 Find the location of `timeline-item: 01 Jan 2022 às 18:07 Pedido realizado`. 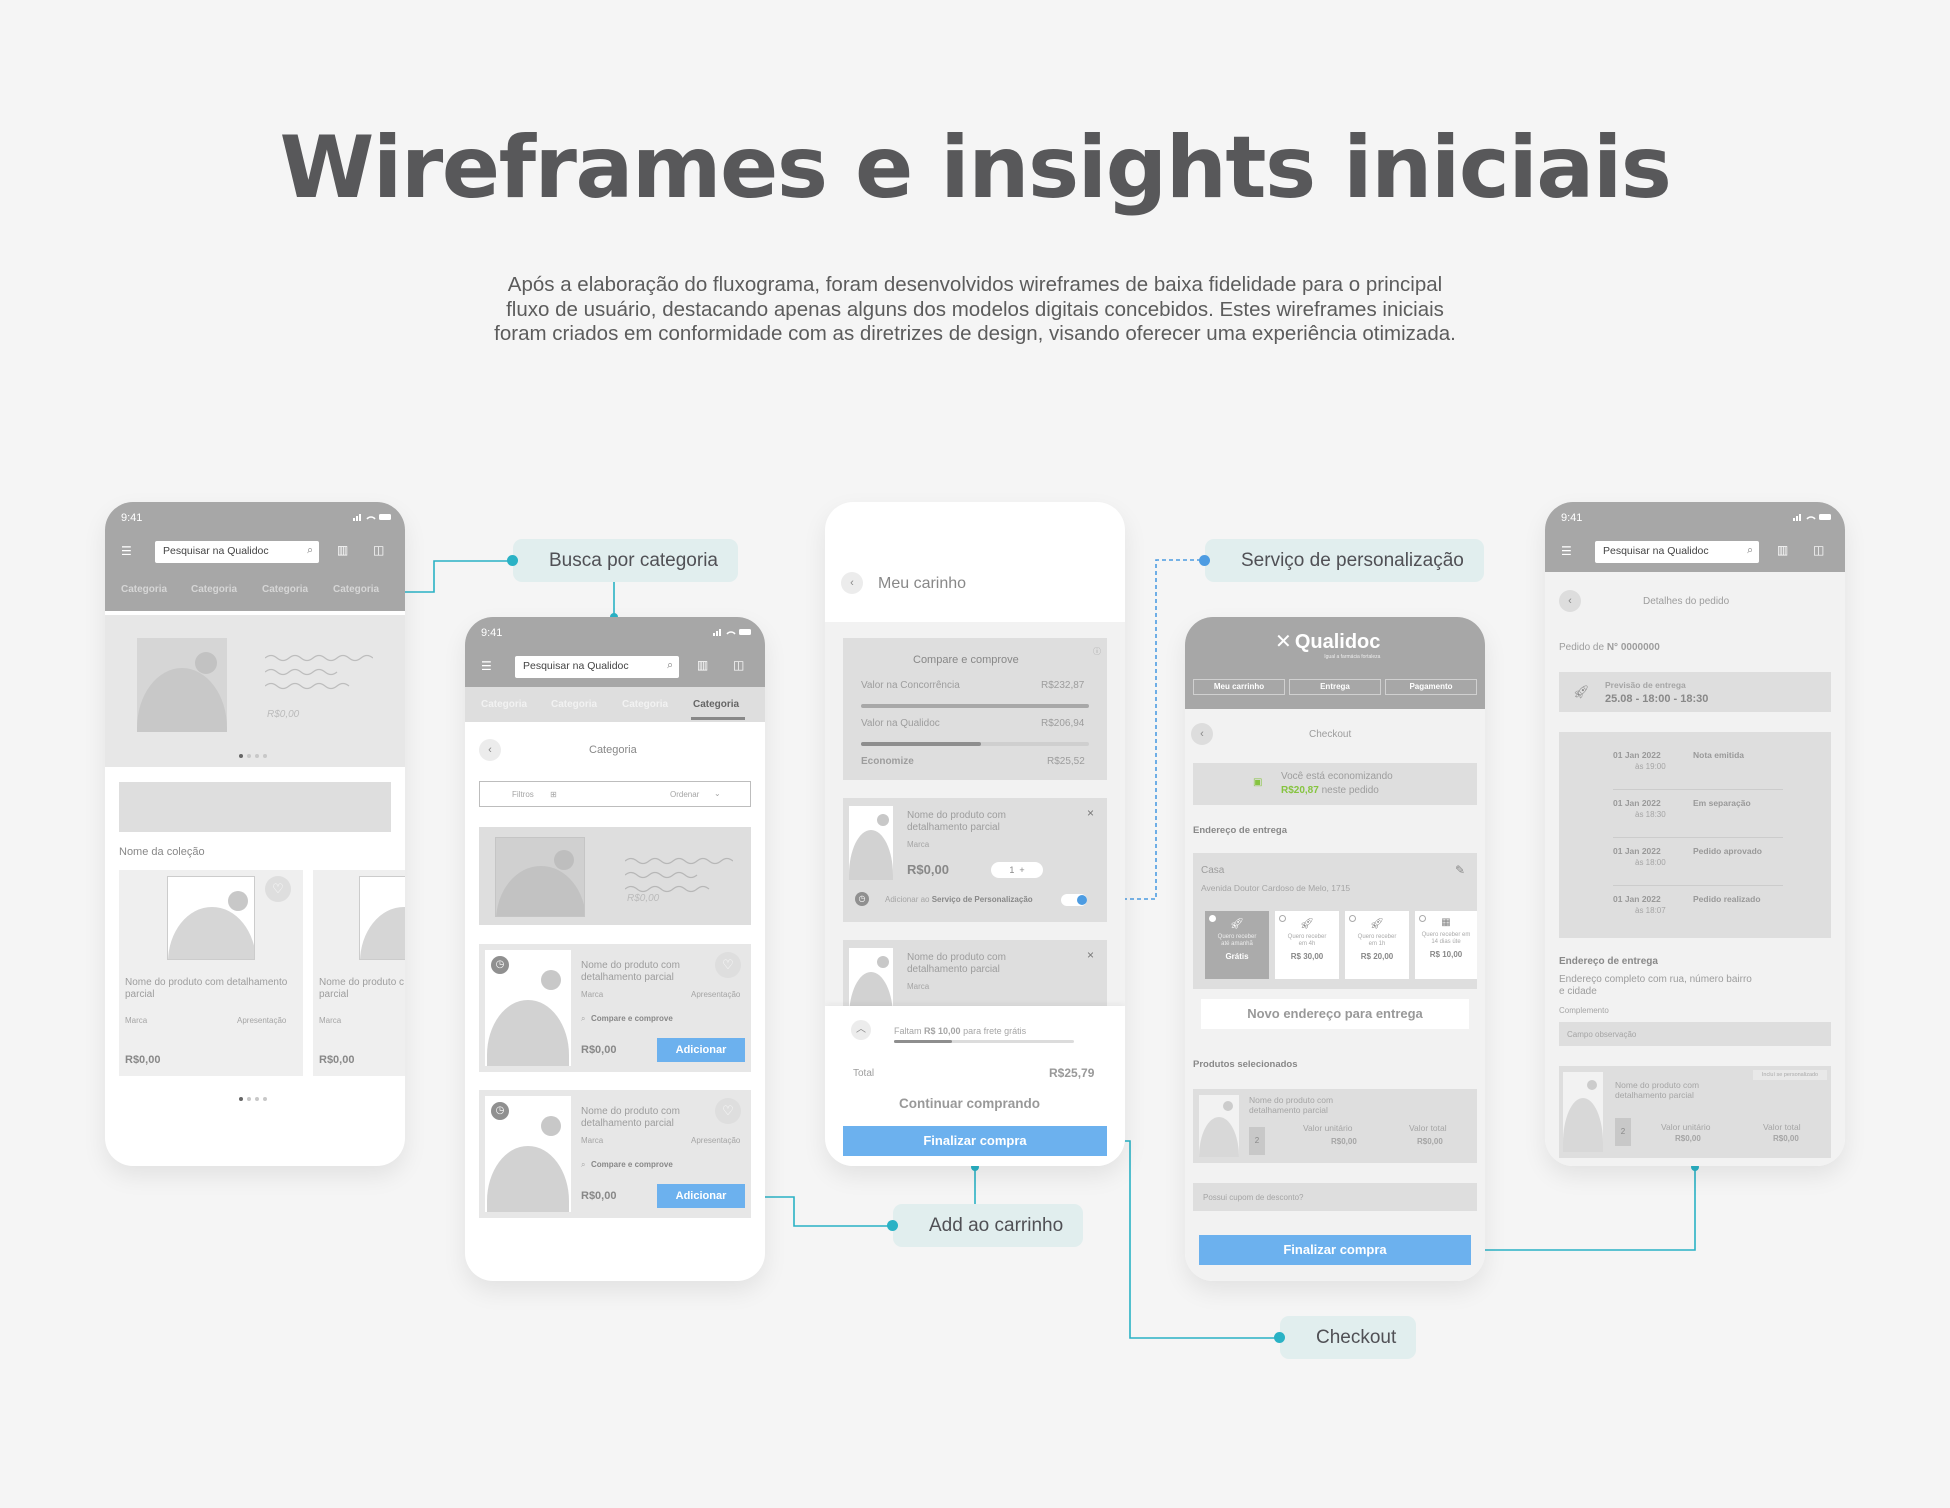

timeline-item: 01 Jan 2022 às 18:07 Pedido realizado is located at coordinates (1687, 904).